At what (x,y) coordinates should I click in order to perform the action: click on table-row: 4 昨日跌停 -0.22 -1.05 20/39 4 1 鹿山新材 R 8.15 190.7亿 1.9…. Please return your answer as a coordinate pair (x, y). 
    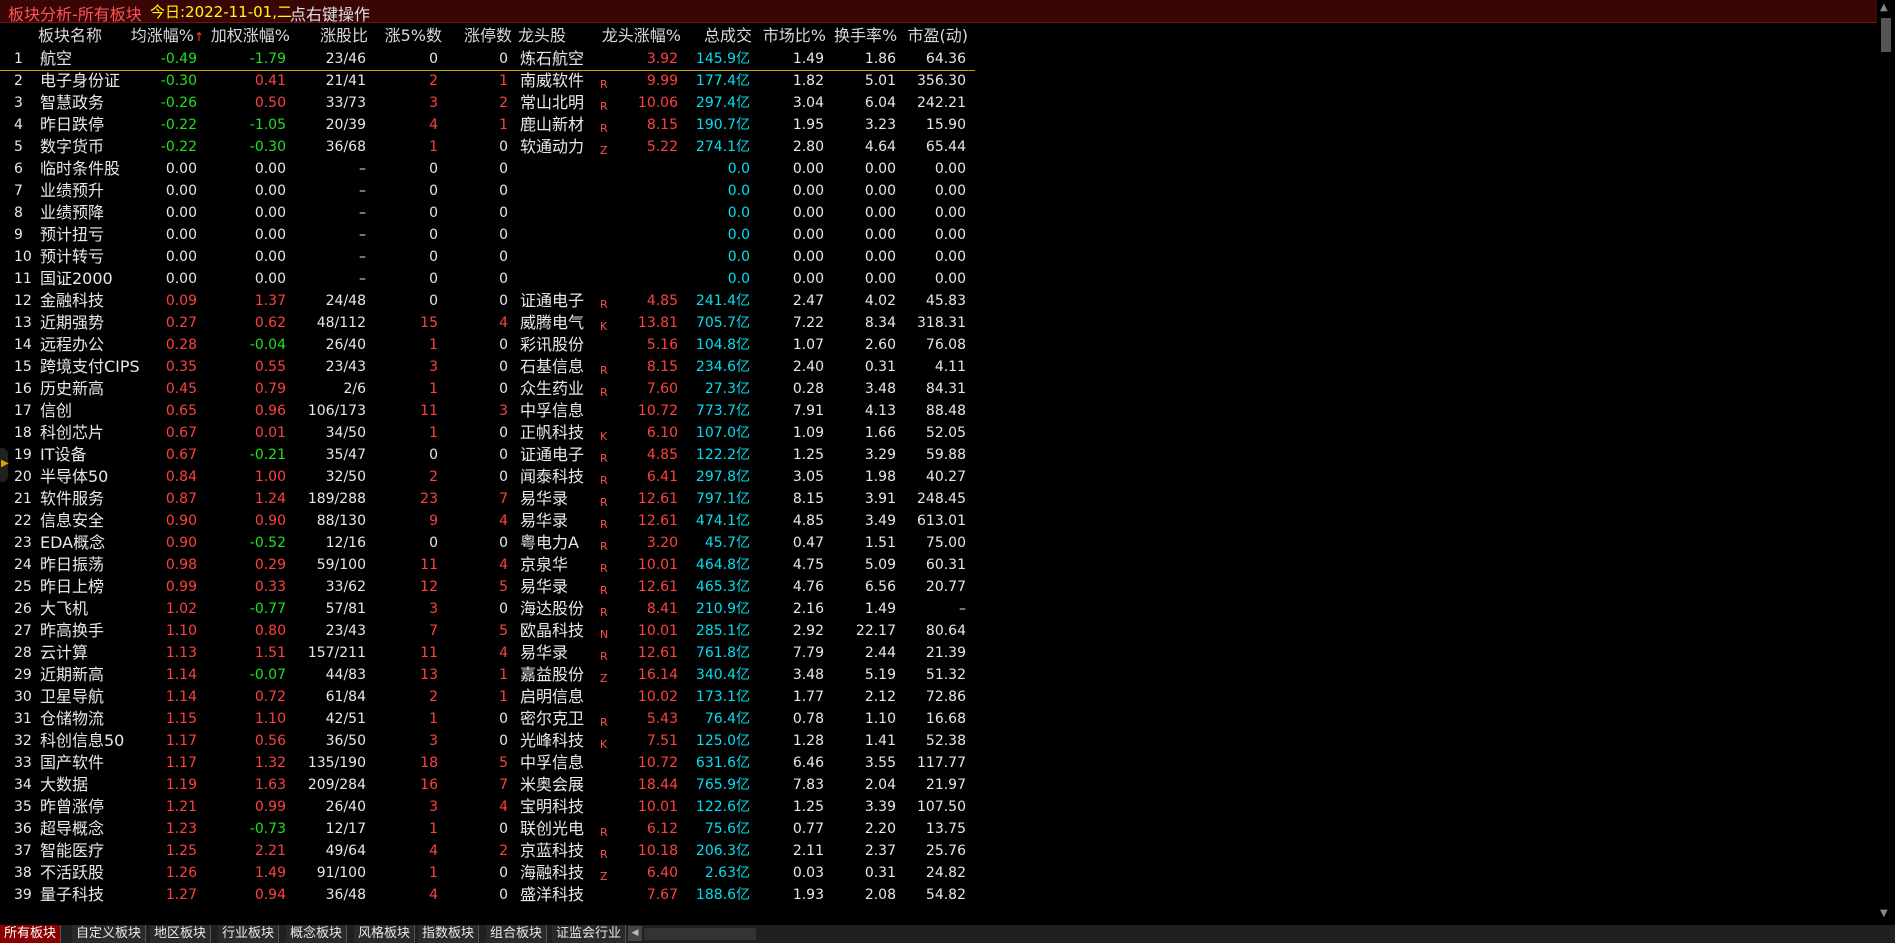
    Looking at the image, I should click on (487, 125).